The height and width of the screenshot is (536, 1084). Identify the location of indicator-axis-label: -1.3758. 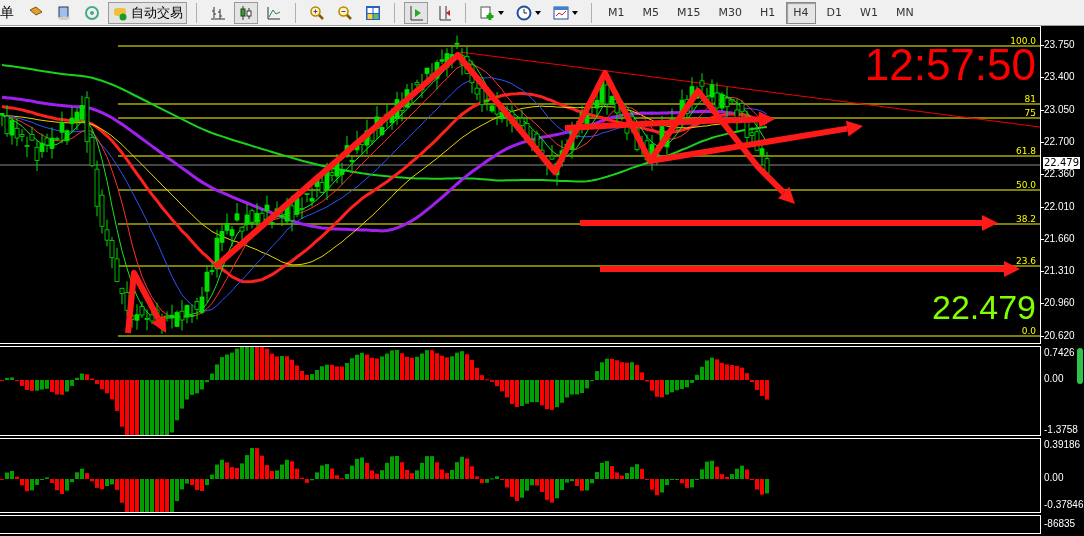
(1061, 430).